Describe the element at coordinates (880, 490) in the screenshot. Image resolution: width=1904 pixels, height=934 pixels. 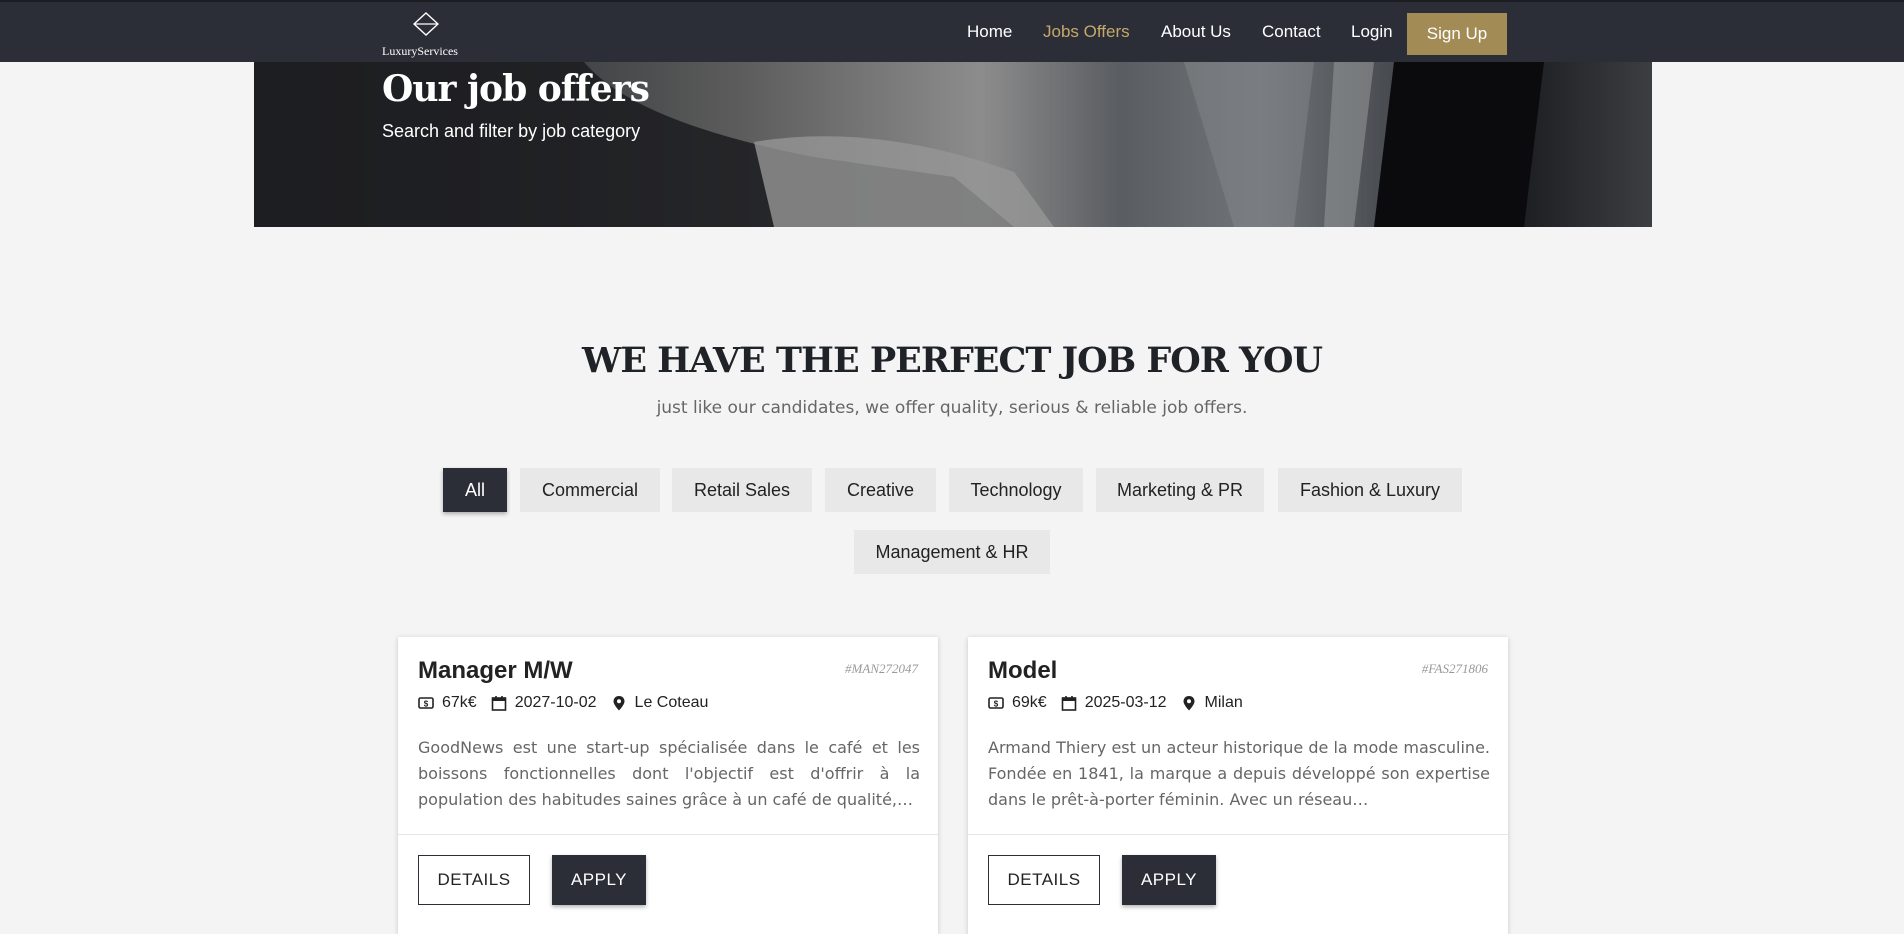
I see `filter-creative: Creative` at that location.